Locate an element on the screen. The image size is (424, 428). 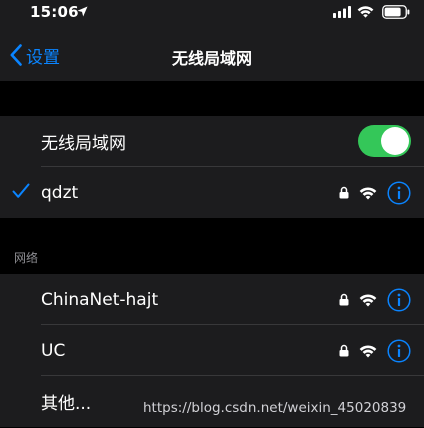
status-bar: 15:06 is located at coordinates (212, 13).